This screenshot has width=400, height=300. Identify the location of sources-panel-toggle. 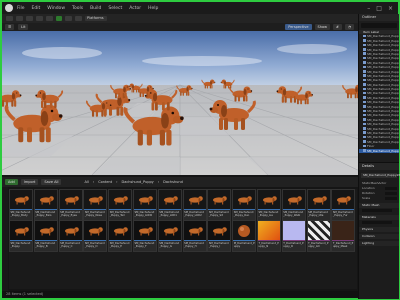
(5, 242).